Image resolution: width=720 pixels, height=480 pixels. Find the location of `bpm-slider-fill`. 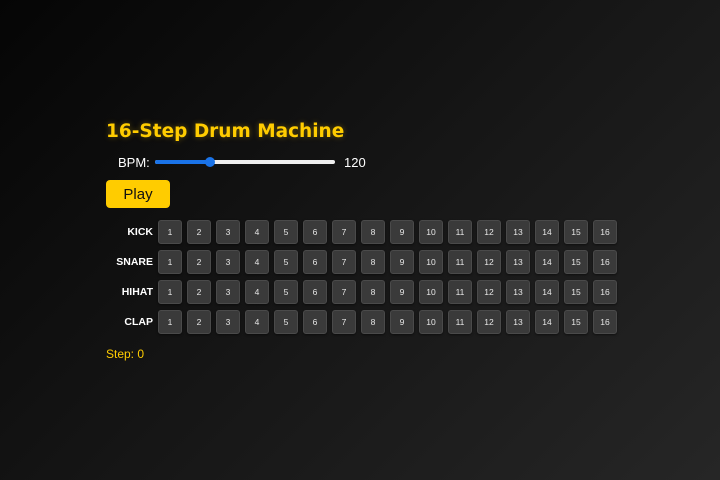

bpm-slider-fill is located at coordinates (183, 162).